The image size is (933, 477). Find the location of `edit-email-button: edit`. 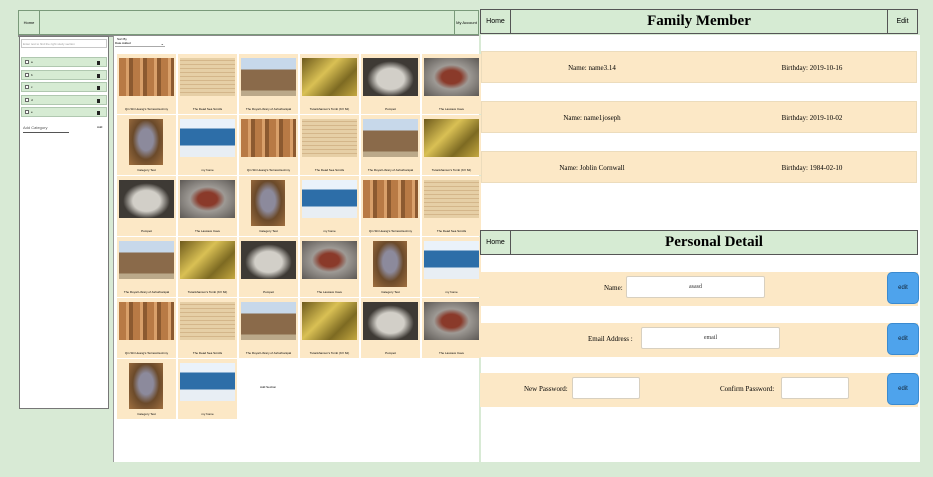

edit-email-button: edit is located at coordinates (903, 339).